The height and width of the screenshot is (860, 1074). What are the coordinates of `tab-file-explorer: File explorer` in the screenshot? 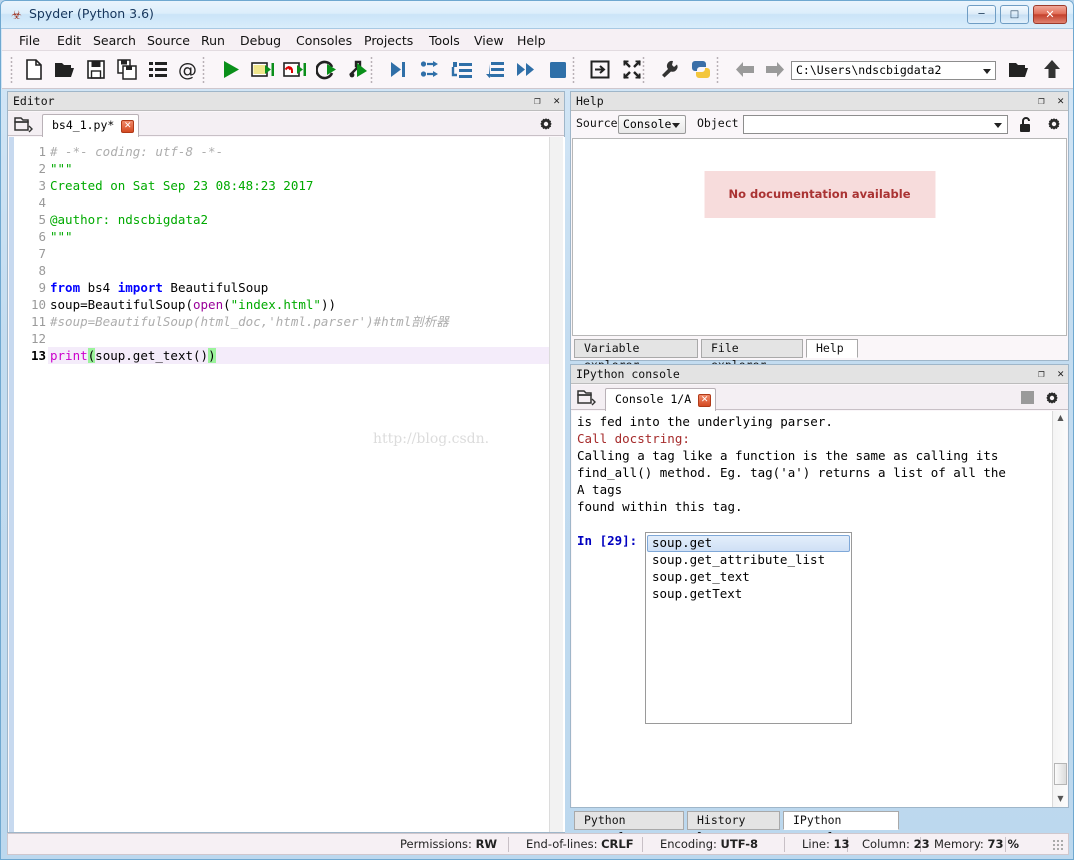 It's located at (752, 355).